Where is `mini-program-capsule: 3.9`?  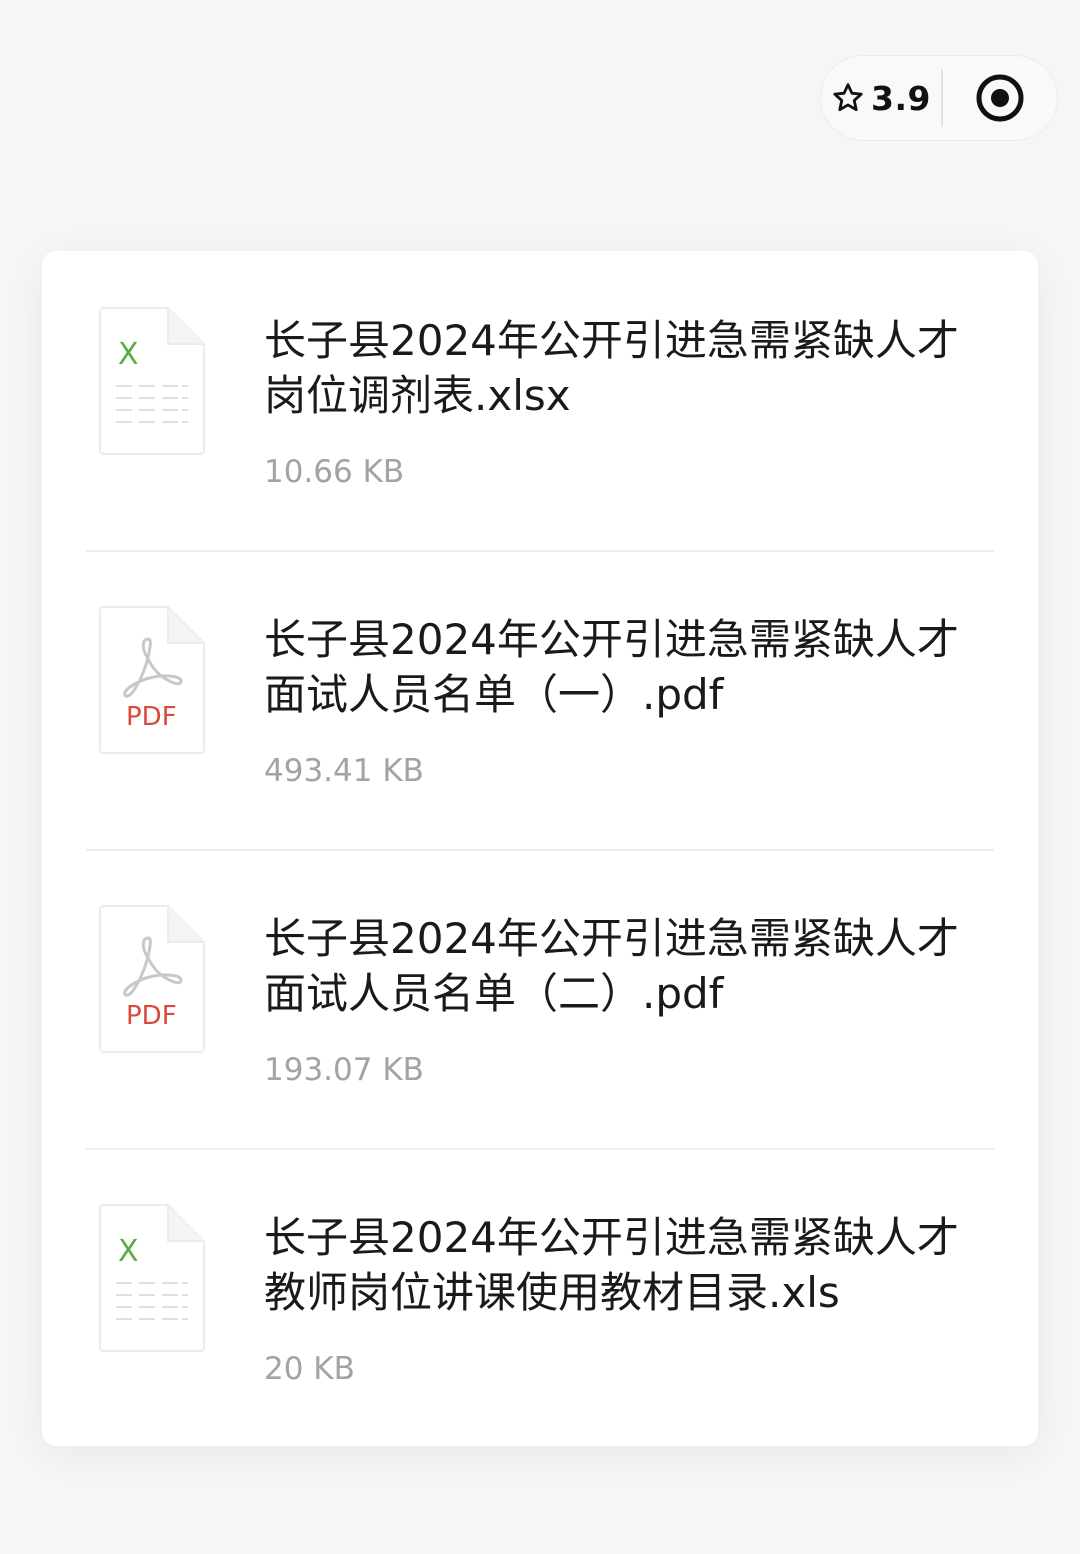
mini-program-capsule: 3.9 is located at coordinates (939, 98).